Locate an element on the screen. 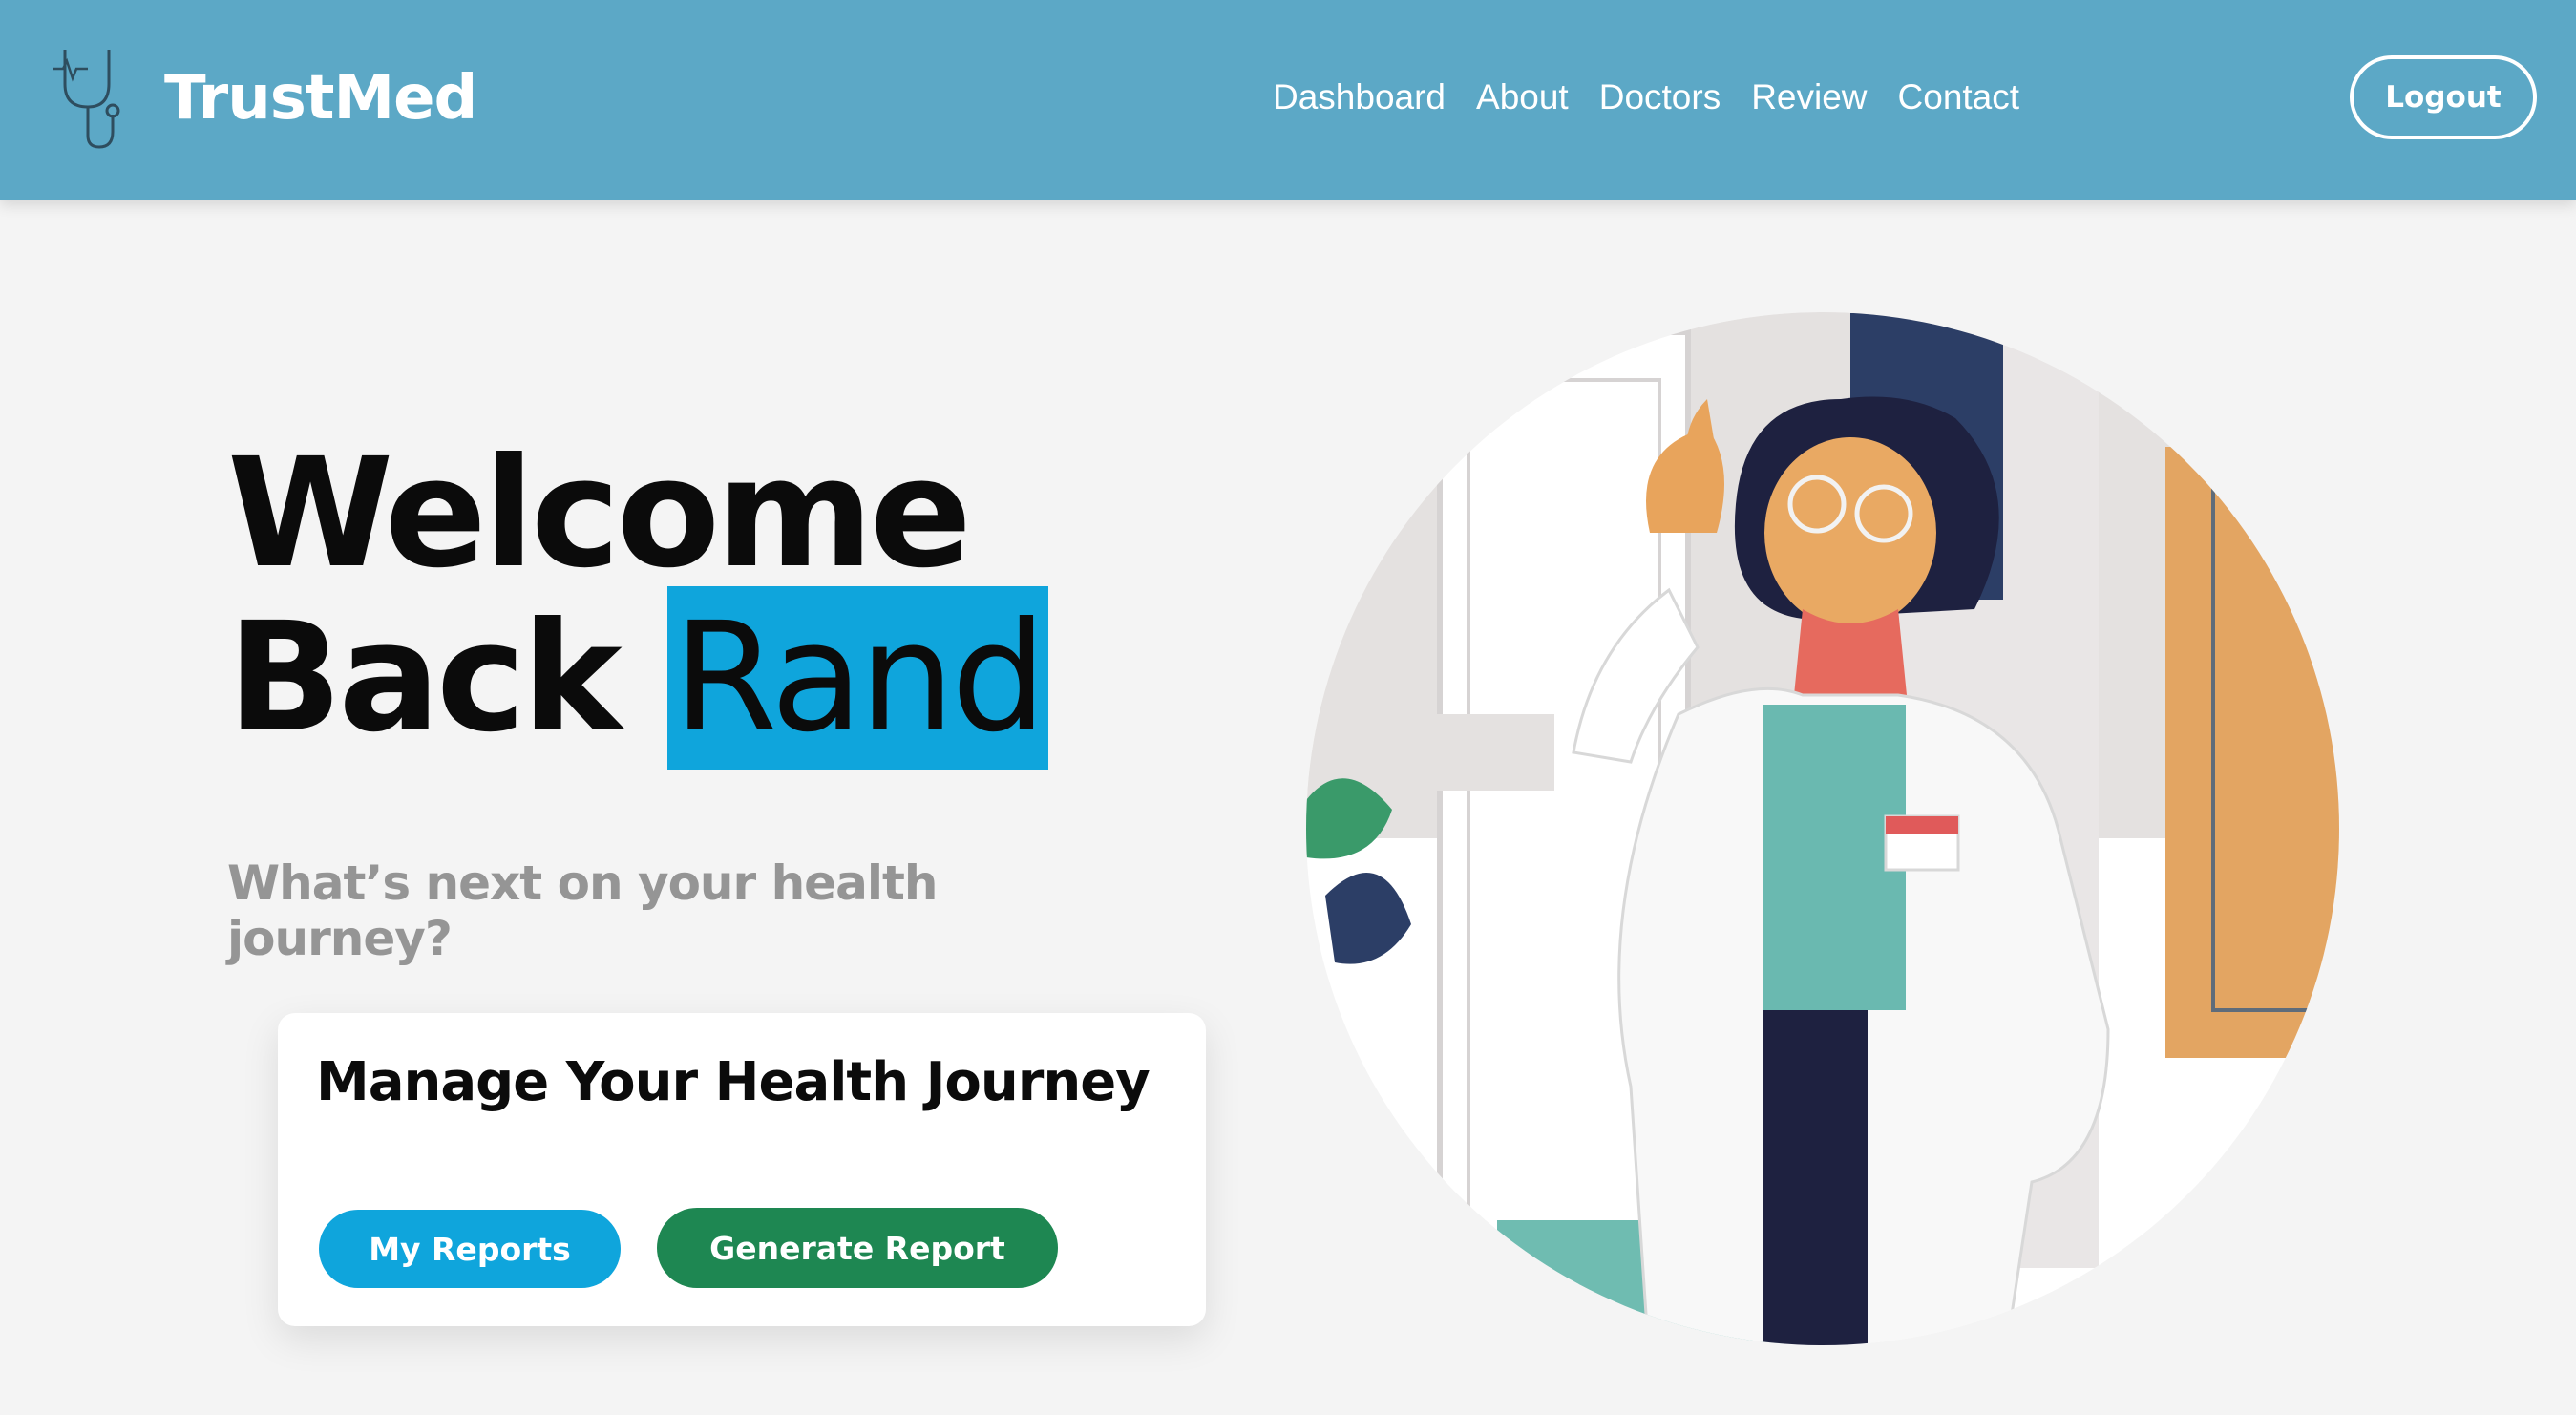 This screenshot has height=1415, width=2576. user-name-highlight: Rand is located at coordinates (857, 678).